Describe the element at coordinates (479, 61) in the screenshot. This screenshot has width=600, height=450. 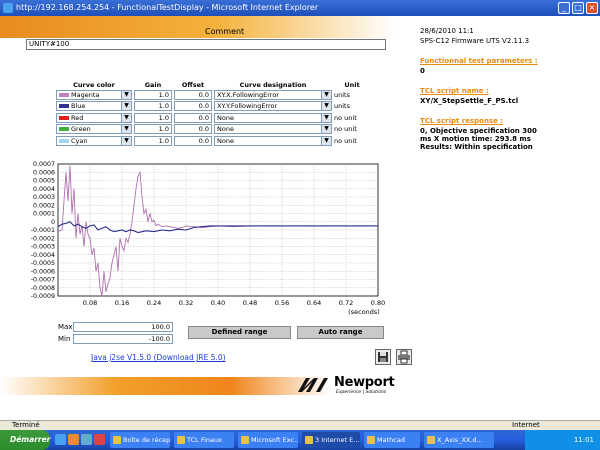
I see `params-heading: Functionnal test parameters :` at that location.